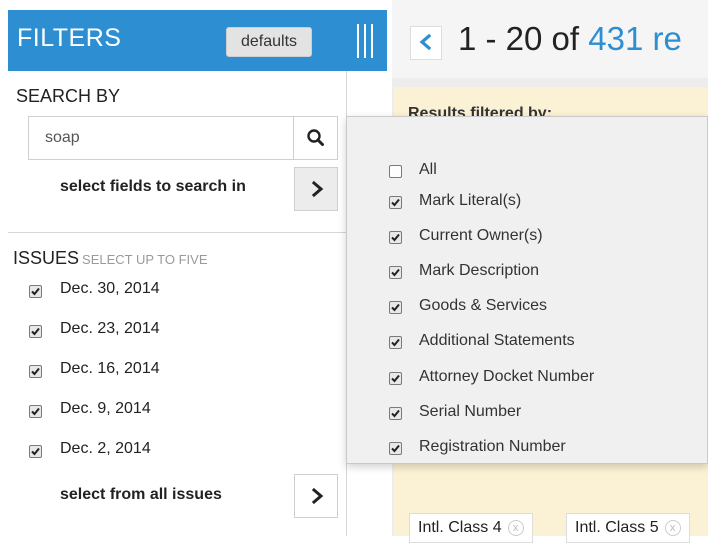 The image size is (708, 543). Describe the element at coordinates (507, 376) in the screenshot. I see `search-field-label: Attorney Docket Number` at that location.